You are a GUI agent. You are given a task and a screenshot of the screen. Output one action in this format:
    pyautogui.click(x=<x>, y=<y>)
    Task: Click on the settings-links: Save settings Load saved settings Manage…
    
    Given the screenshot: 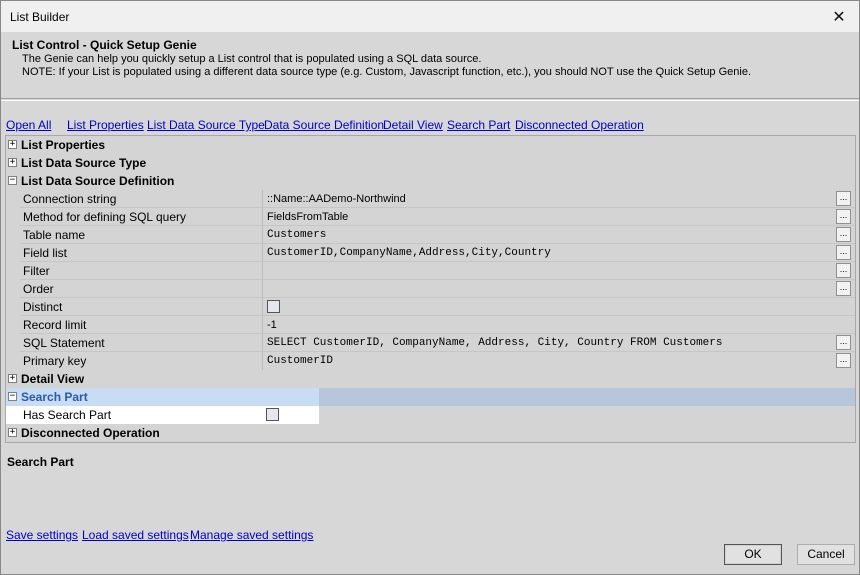 What is the action you would take?
    pyautogui.click(x=301, y=536)
    